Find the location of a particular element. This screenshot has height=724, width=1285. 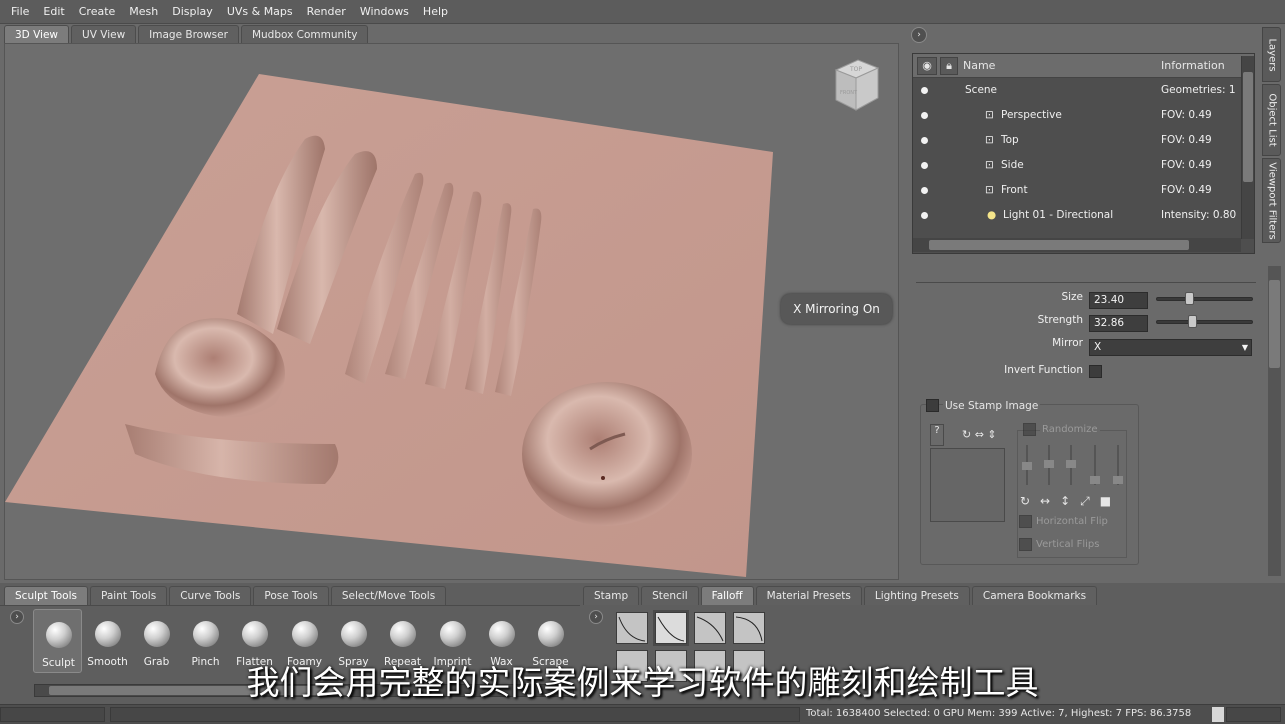

outliner-row-light: ● Light 01 - Directional Intensity: 0.80 is located at coordinates (1076, 216).